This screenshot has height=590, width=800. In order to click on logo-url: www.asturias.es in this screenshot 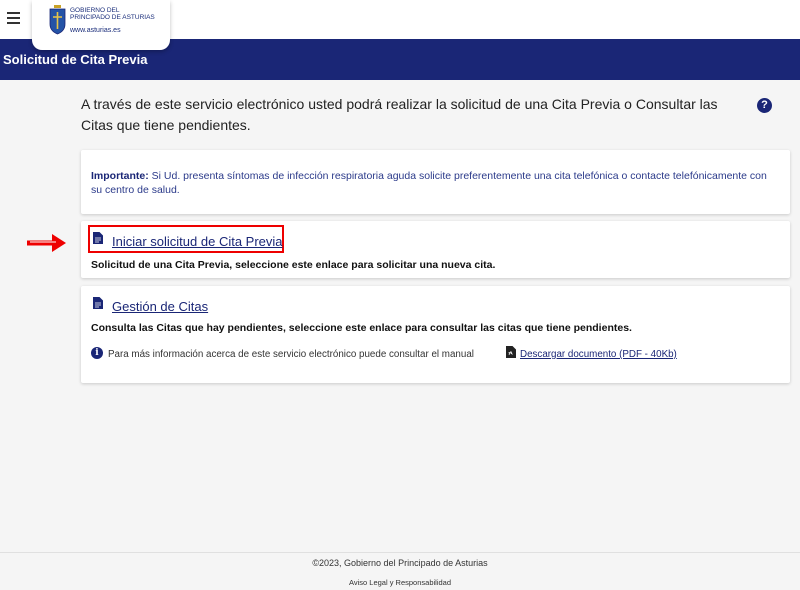, I will do `click(95, 30)`.